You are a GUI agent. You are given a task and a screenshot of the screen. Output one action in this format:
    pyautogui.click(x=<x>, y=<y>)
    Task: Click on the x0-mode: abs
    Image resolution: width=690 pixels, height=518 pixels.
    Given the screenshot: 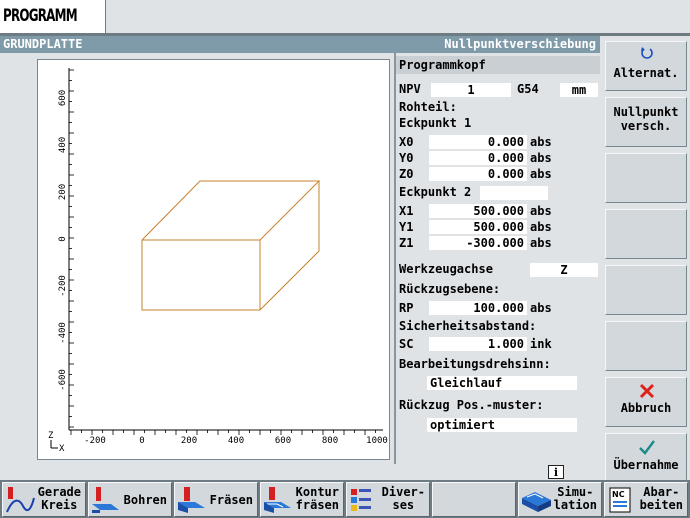 What is the action you would take?
    pyautogui.click(x=541, y=142)
    